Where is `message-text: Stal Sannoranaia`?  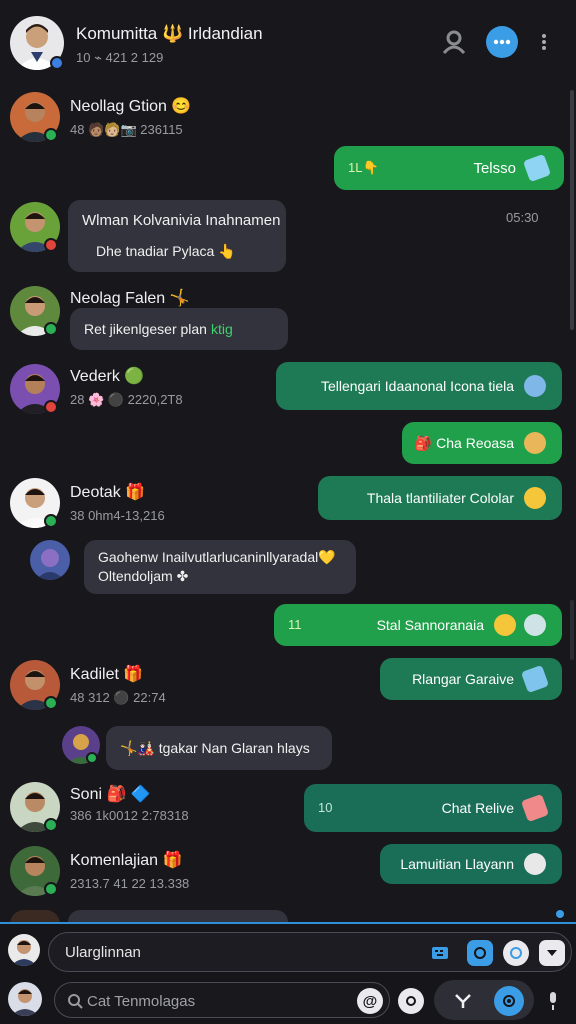 message-text: Stal Sannoranaia is located at coordinates (430, 625).